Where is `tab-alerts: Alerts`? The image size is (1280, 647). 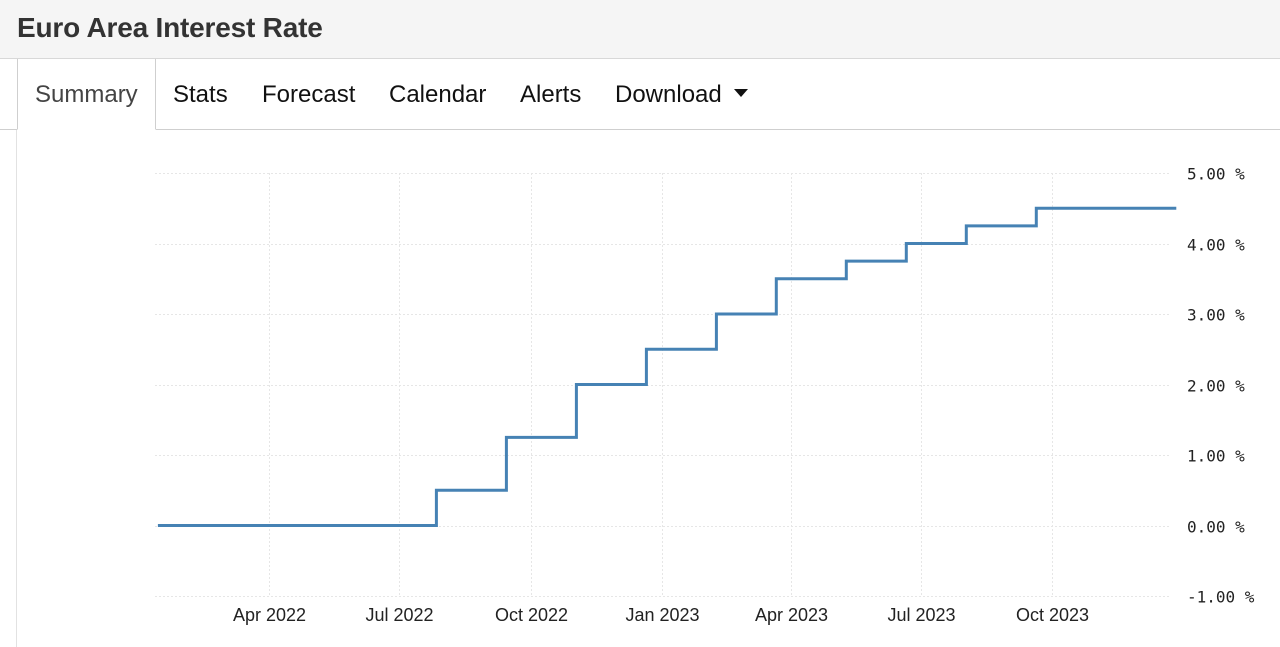
tab-alerts: Alerts is located at coordinates (550, 94).